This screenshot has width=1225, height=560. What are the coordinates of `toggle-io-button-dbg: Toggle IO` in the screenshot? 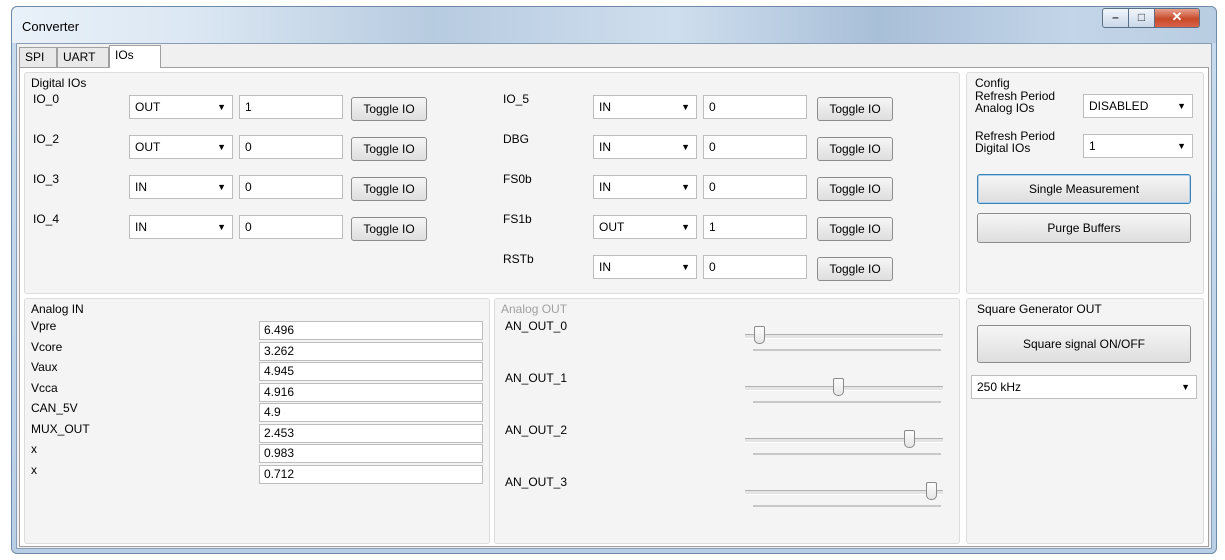 It's located at (855, 149).